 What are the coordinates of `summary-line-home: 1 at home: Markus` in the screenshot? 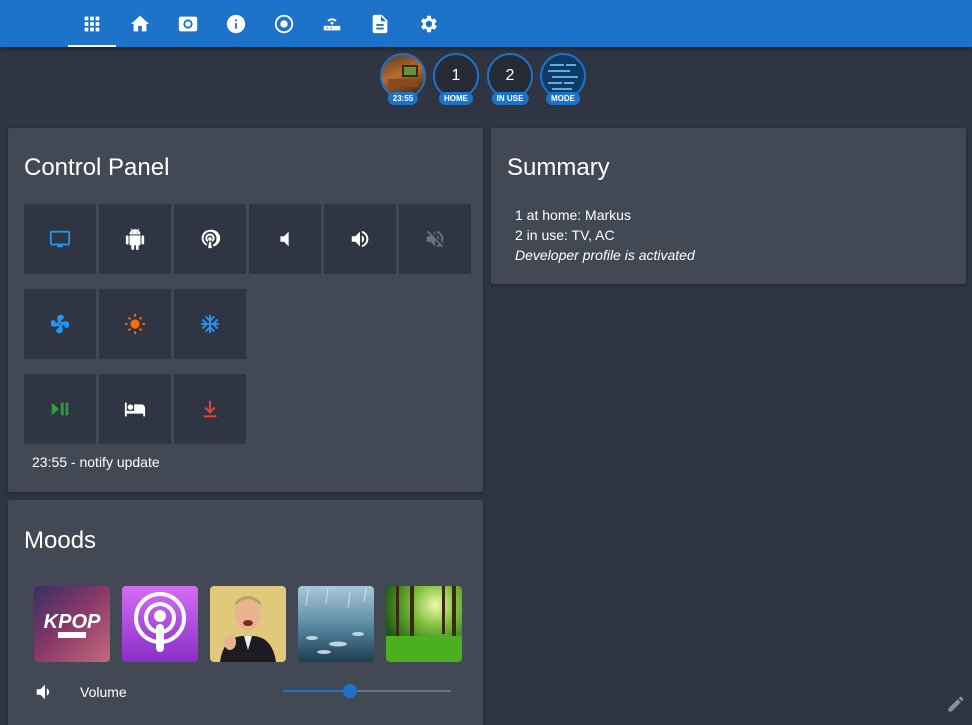 It's located at (573, 215).